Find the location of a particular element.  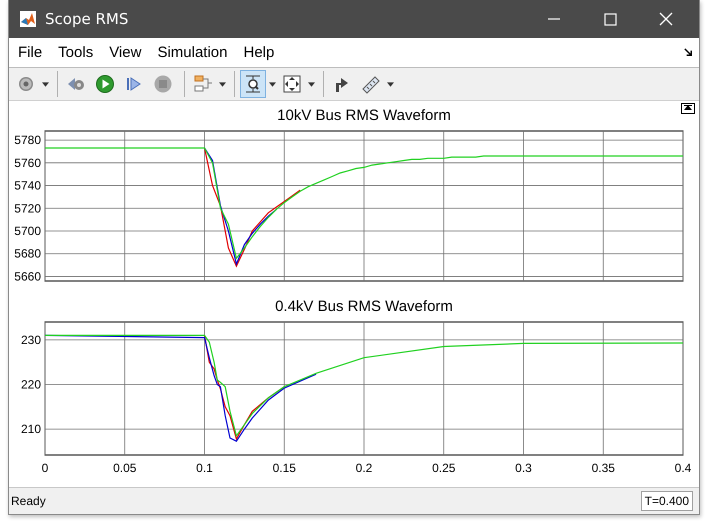

y-tick-label: 5660 is located at coordinates (27, 276).